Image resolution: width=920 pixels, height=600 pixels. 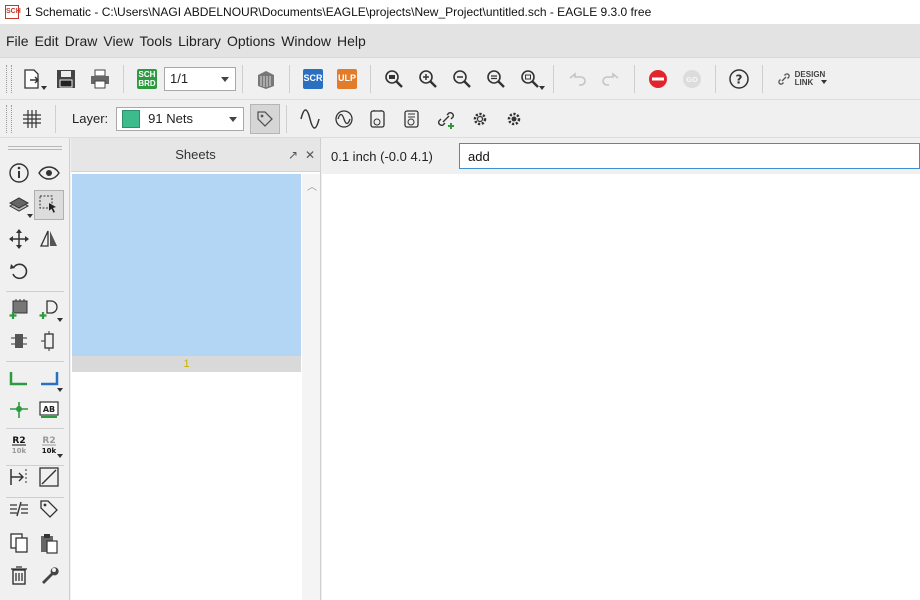 What do you see at coordinates (251, 41) in the screenshot?
I see `menu-options: Options` at bounding box center [251, 41].